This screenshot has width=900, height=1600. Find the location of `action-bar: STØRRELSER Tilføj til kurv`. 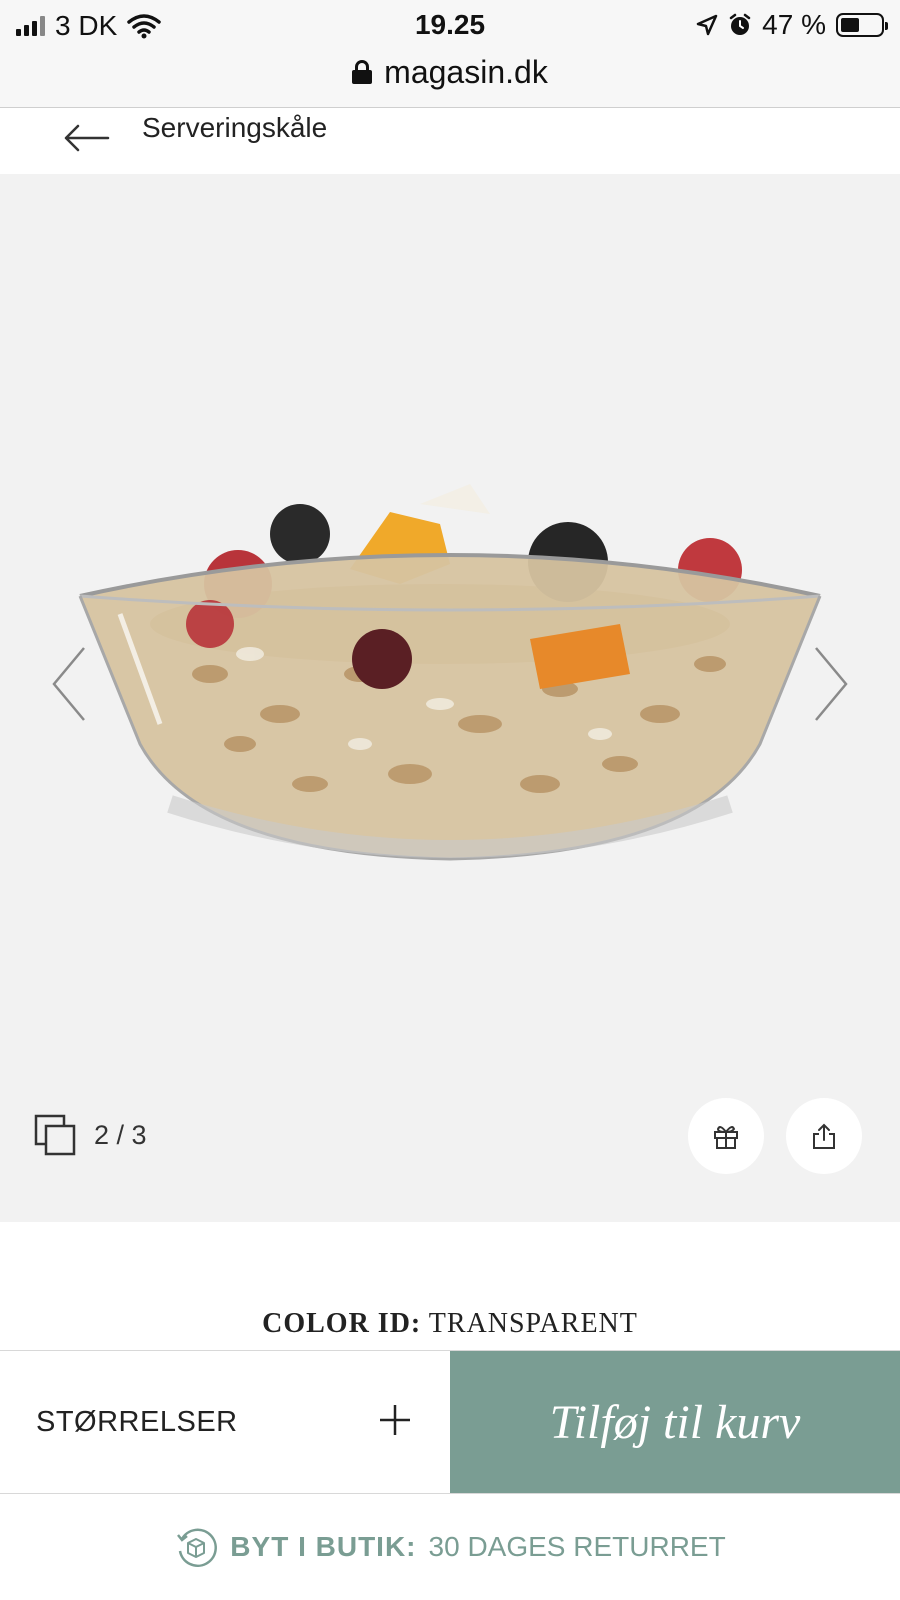

action-bar: STØRRELSER Tilføj til kurv is located at coordinates (450, 1422).